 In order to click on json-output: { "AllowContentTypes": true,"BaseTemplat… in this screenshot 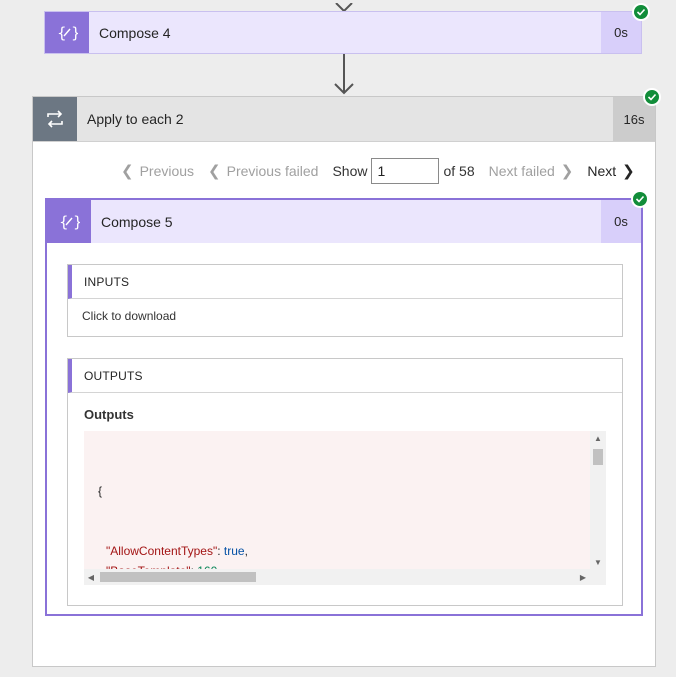, I will do `click(198, 513)`.